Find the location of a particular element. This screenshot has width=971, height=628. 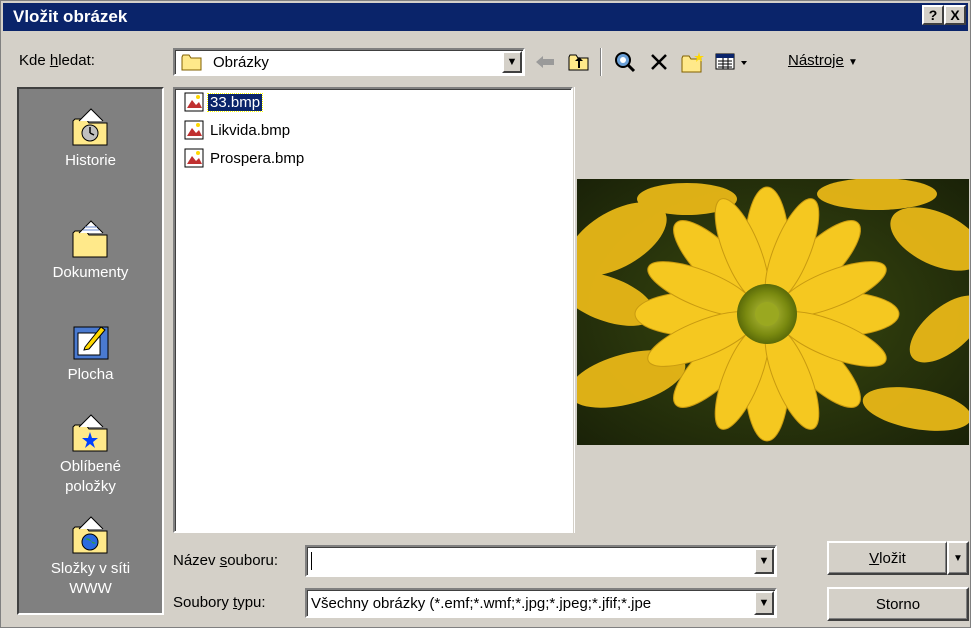

look-in-dropdown: Obrázky ▼ is located at coordinates (349, 62).